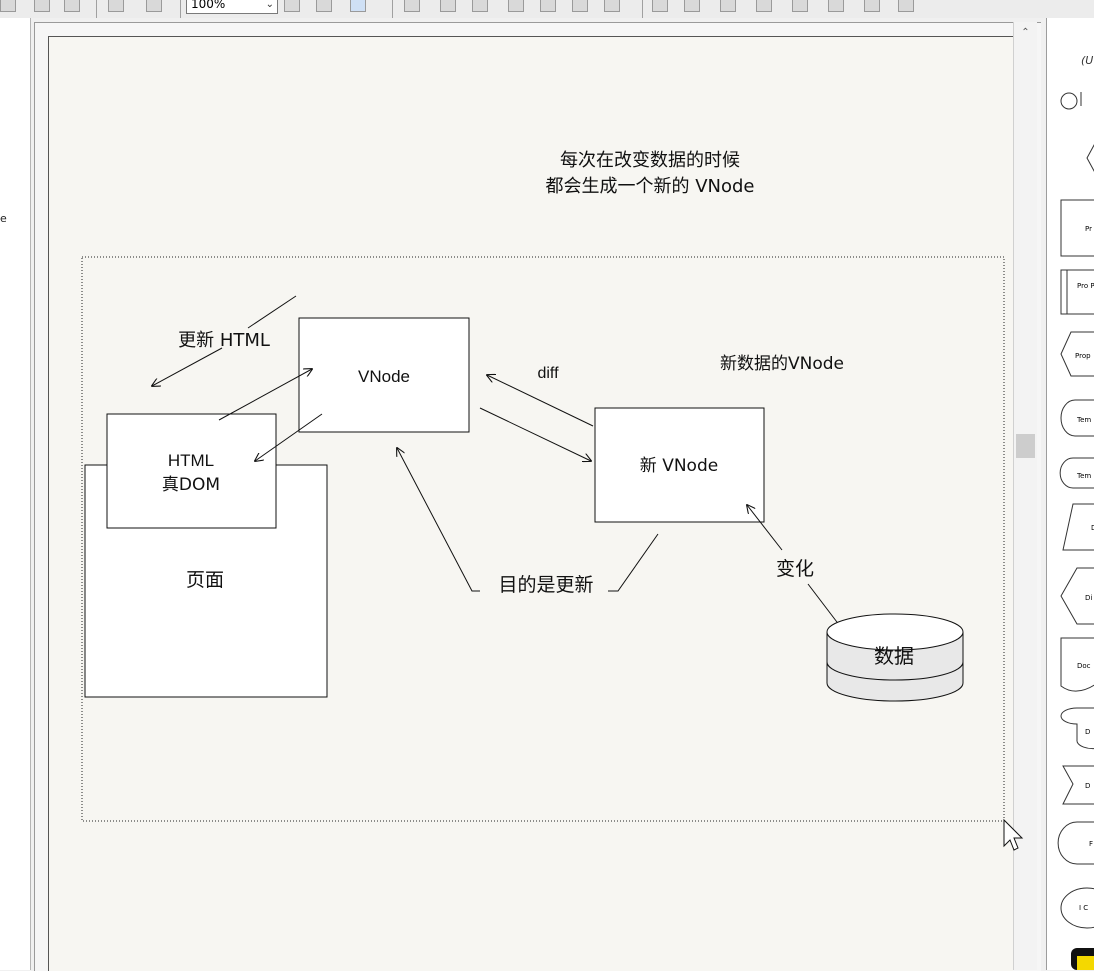 The width and height of the screenshot is (1094, 971). Describe the element at coordinates (894, 656) in the screenshot. I see `data-label: 数据` at that location.